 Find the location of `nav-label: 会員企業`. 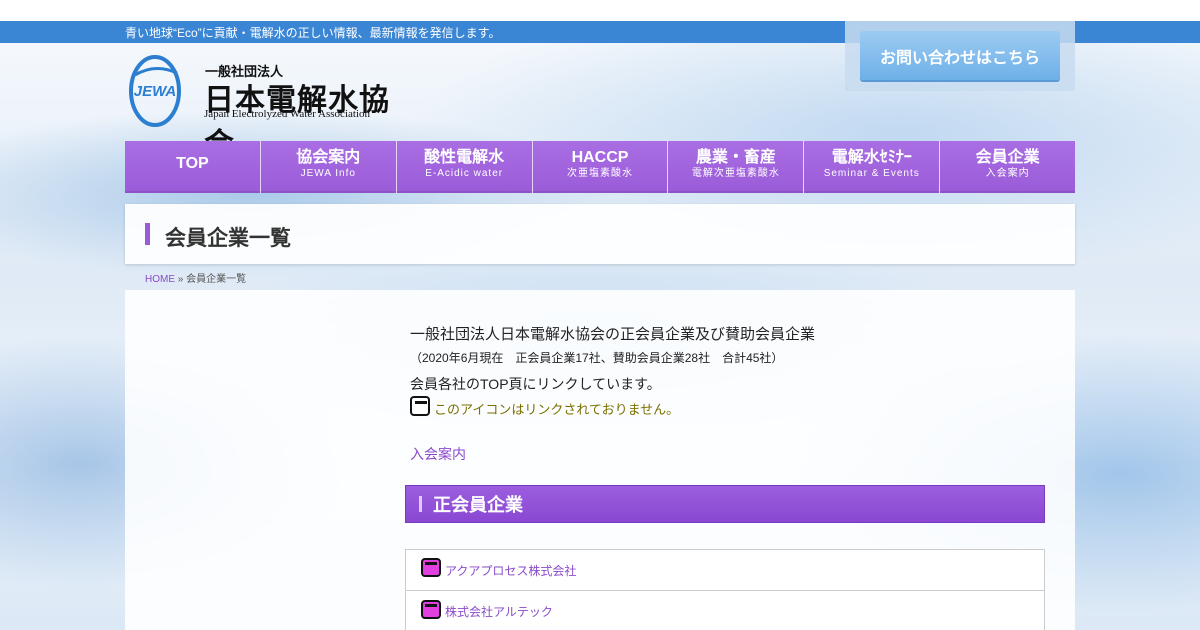

nav-label: 会員企業 is located at coordinates (1007, 157).